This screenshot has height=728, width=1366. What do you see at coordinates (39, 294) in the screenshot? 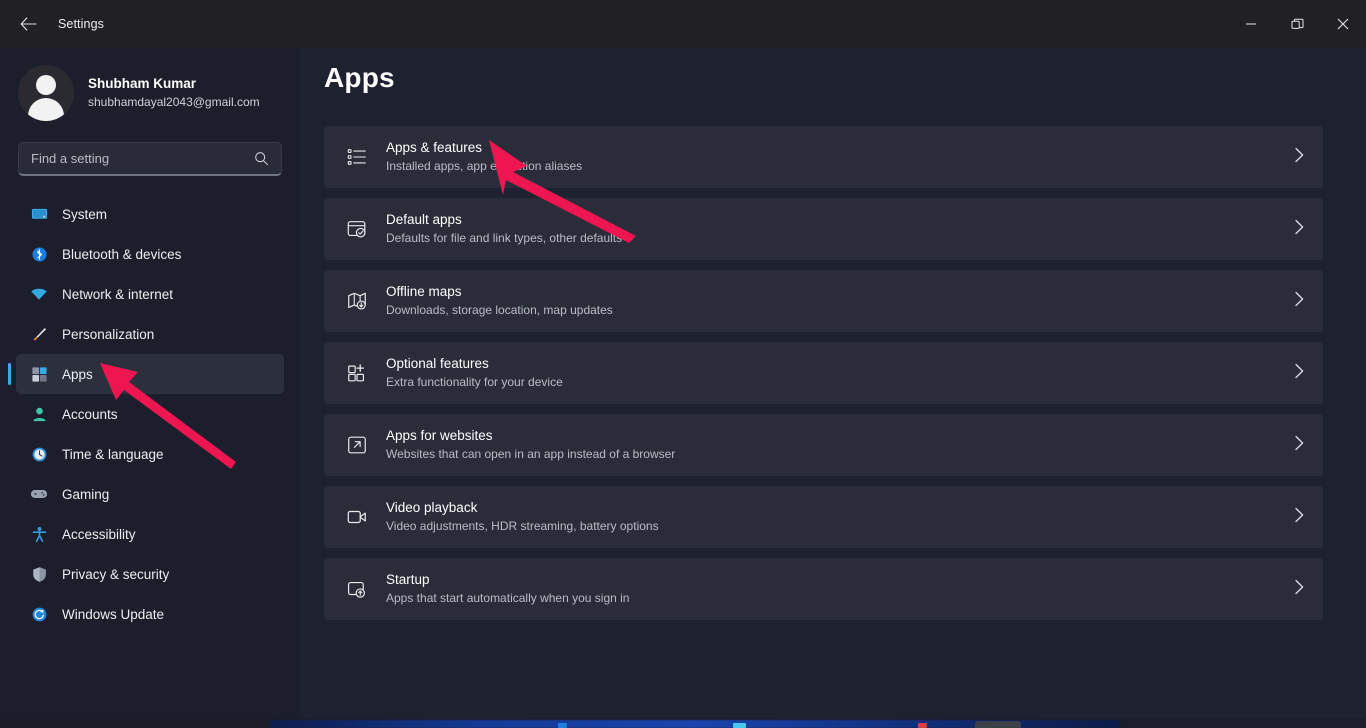
I see `wifi-icon` at bounding box center [39, 294].